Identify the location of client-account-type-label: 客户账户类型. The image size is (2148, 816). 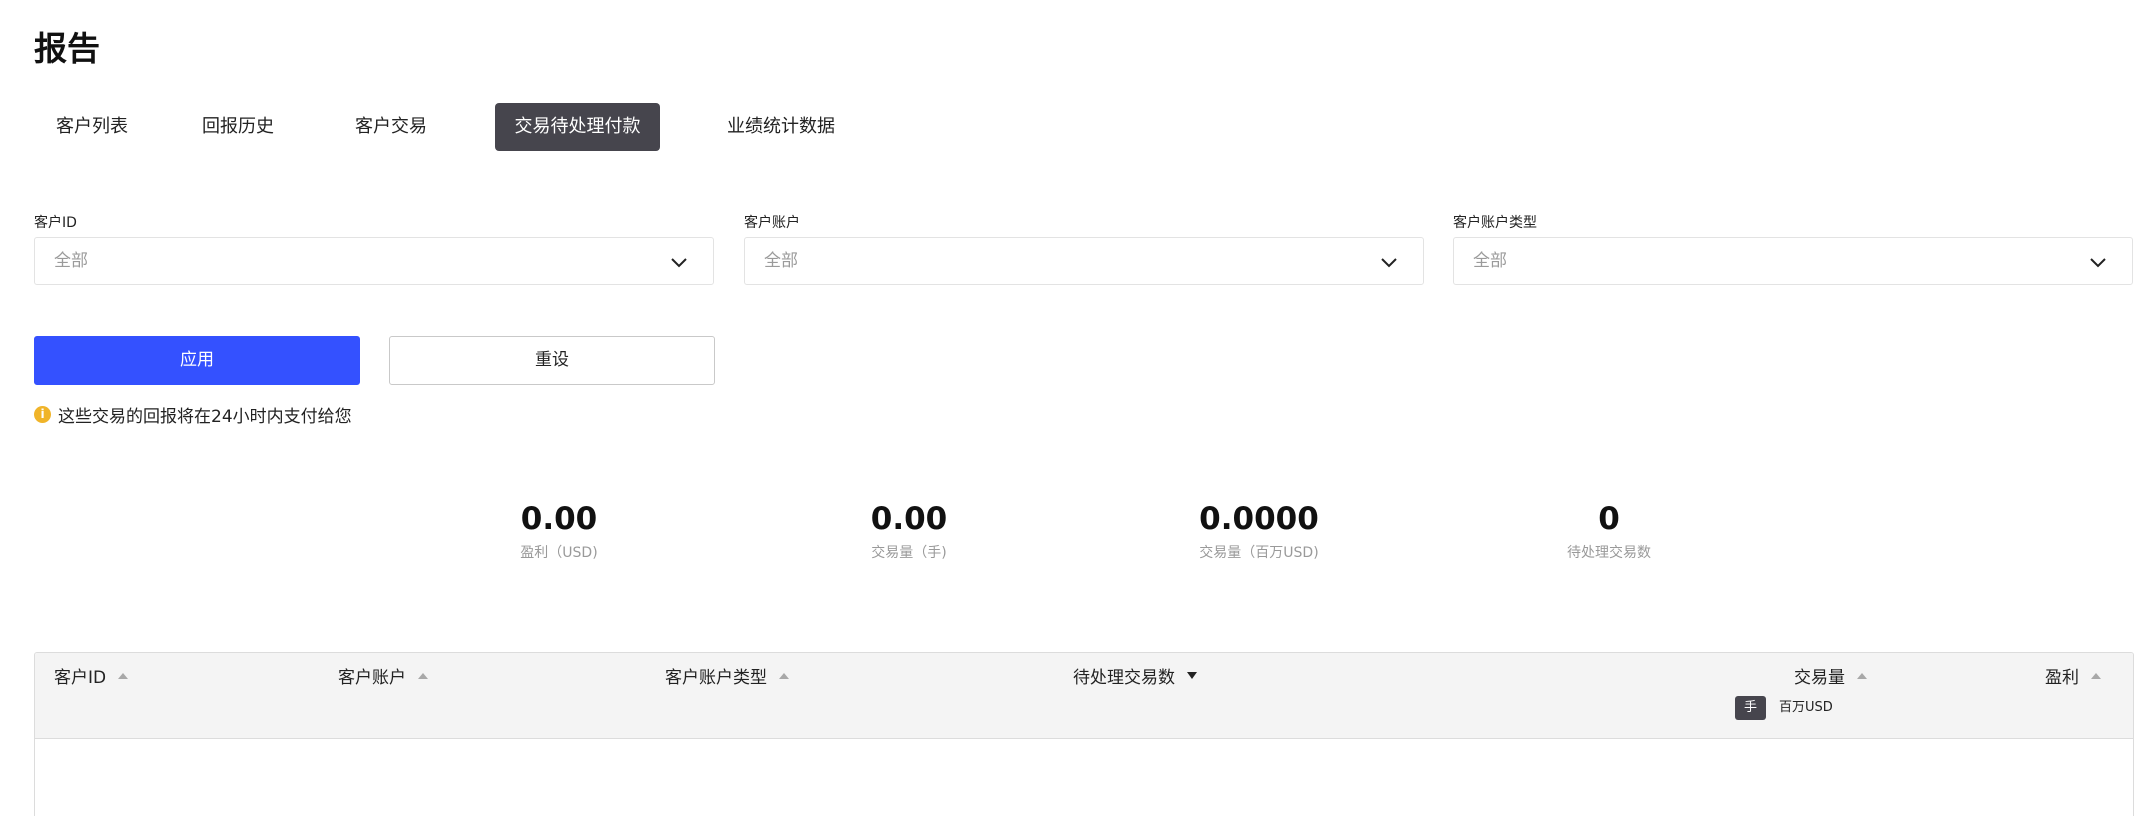
(1495, 223).